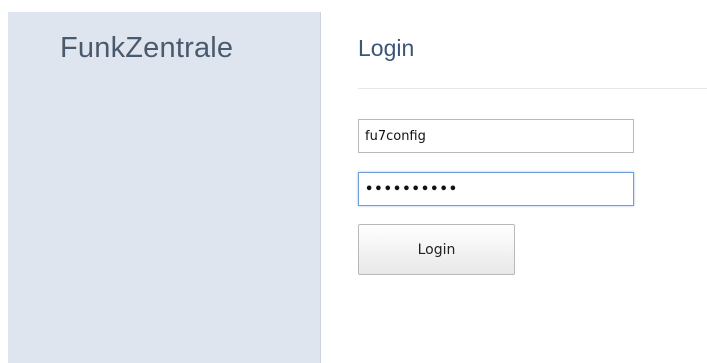  What do you see at coordinates (436, 249) in the screenshot?
I see `login-button: Login` at bounding box center [436, 249].